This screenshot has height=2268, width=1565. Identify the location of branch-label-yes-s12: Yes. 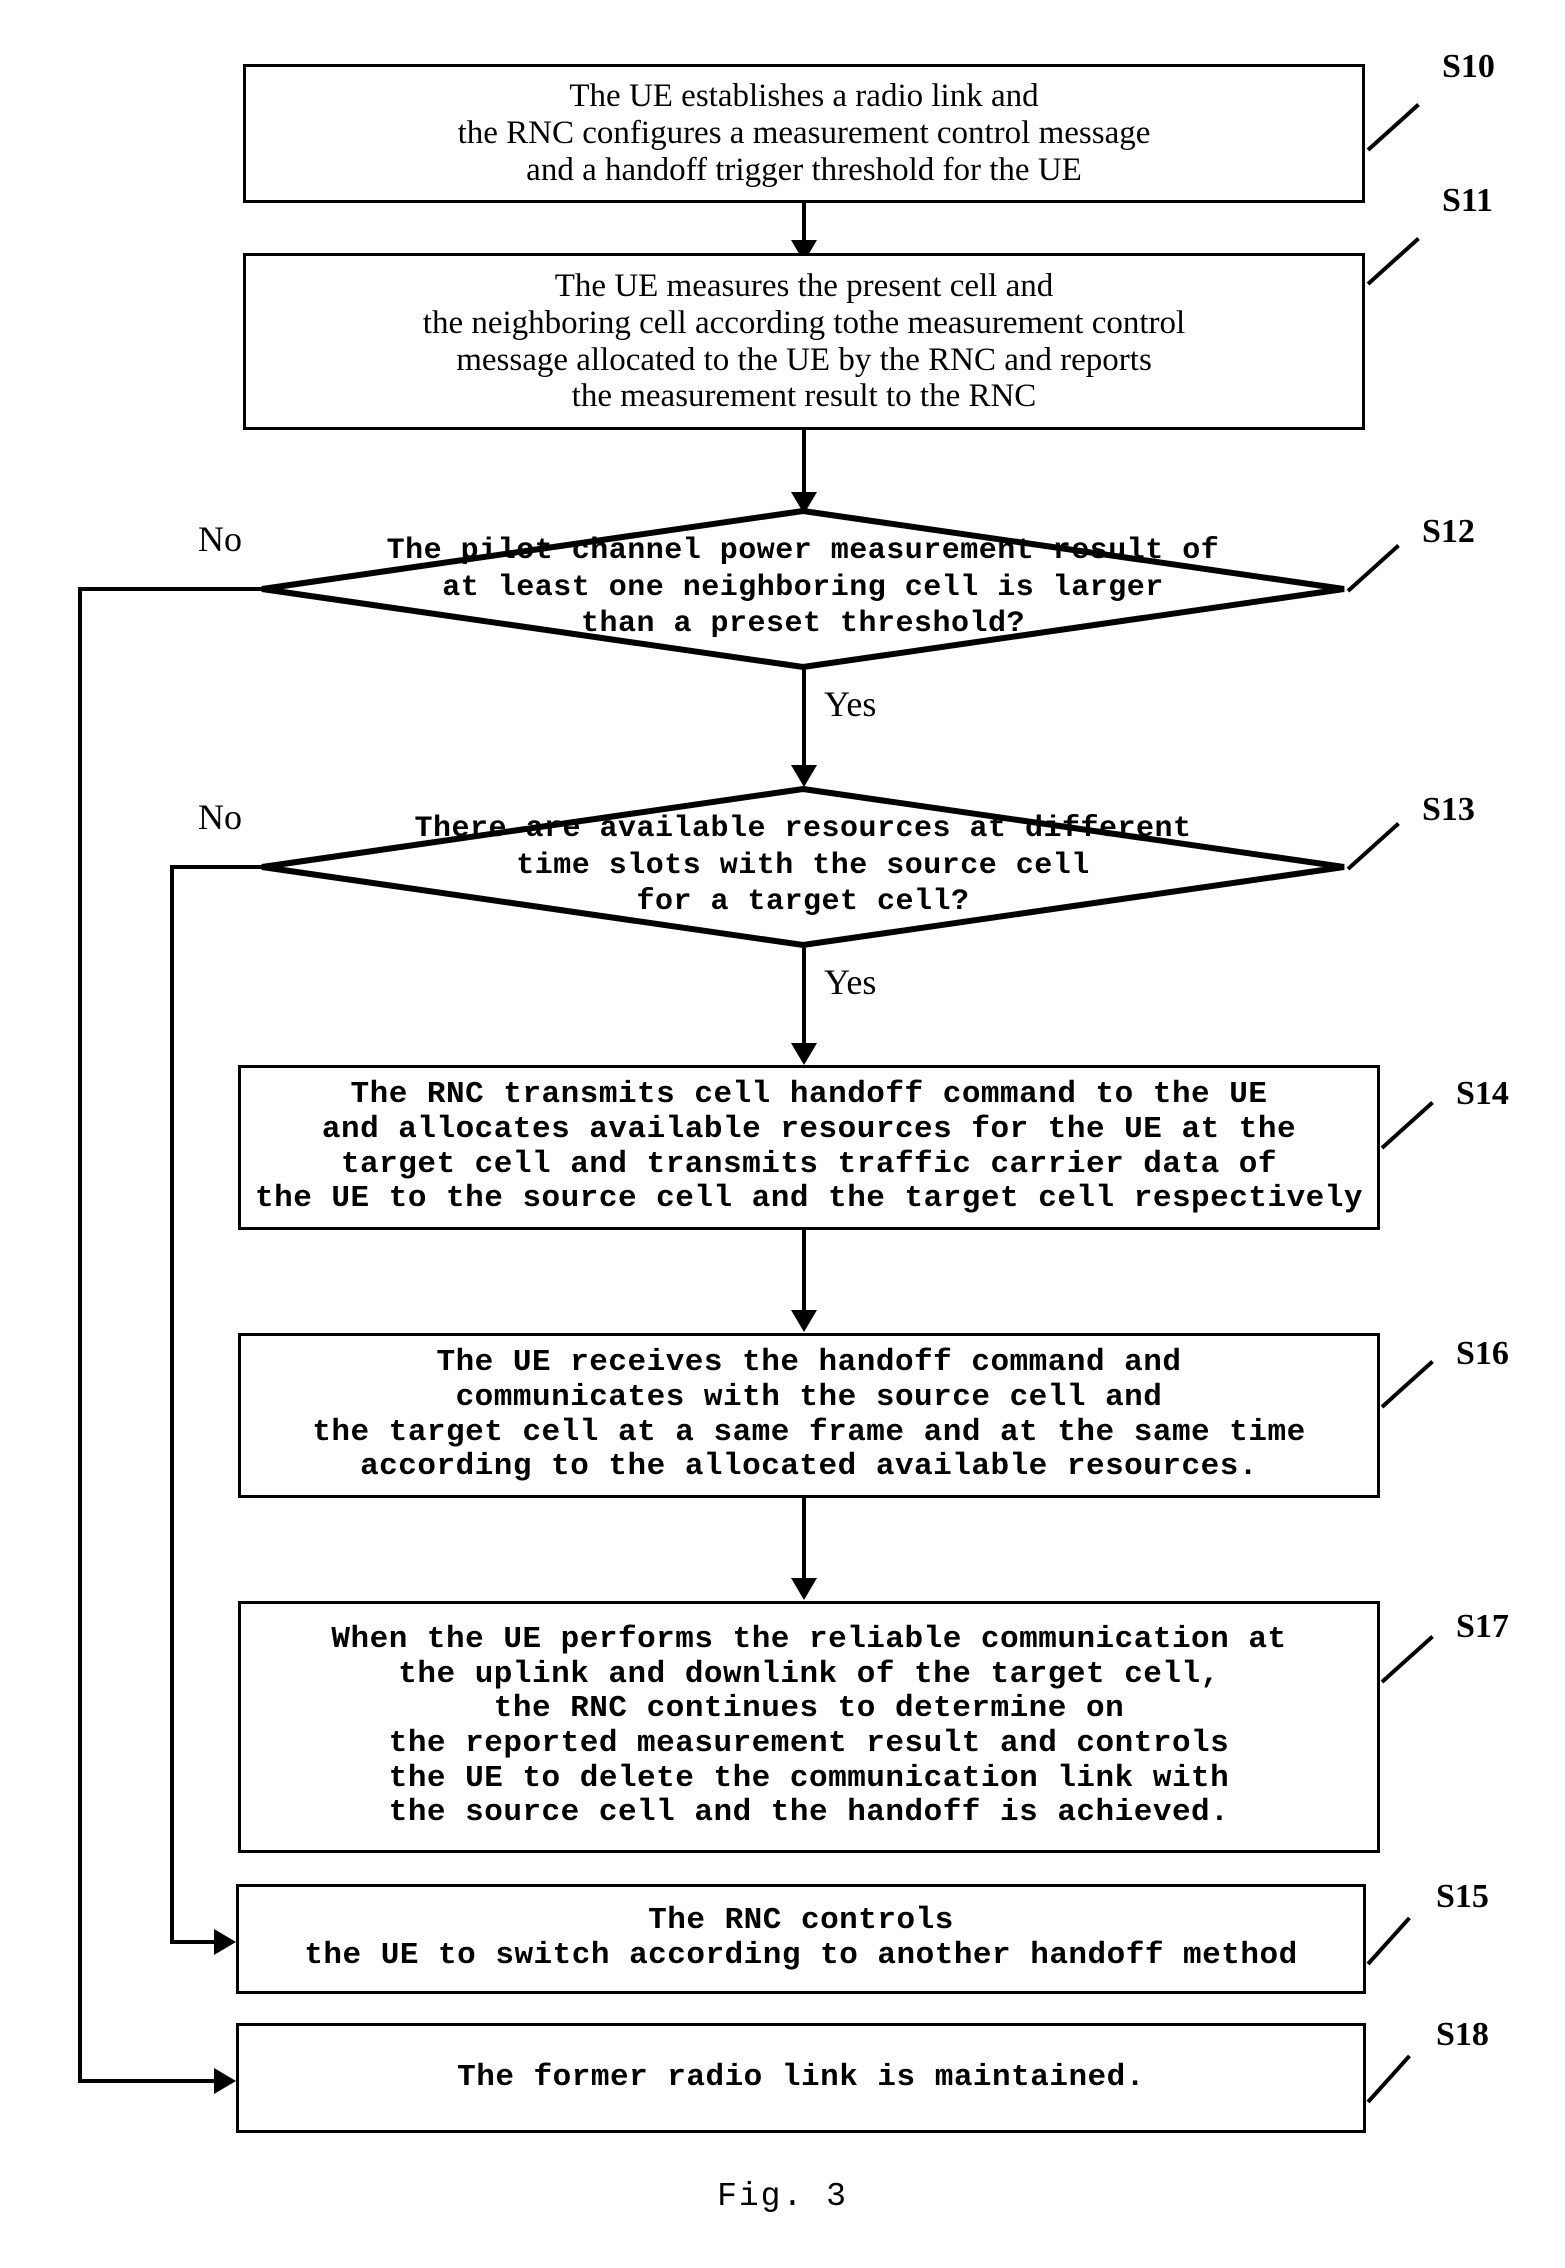
(850, 704).